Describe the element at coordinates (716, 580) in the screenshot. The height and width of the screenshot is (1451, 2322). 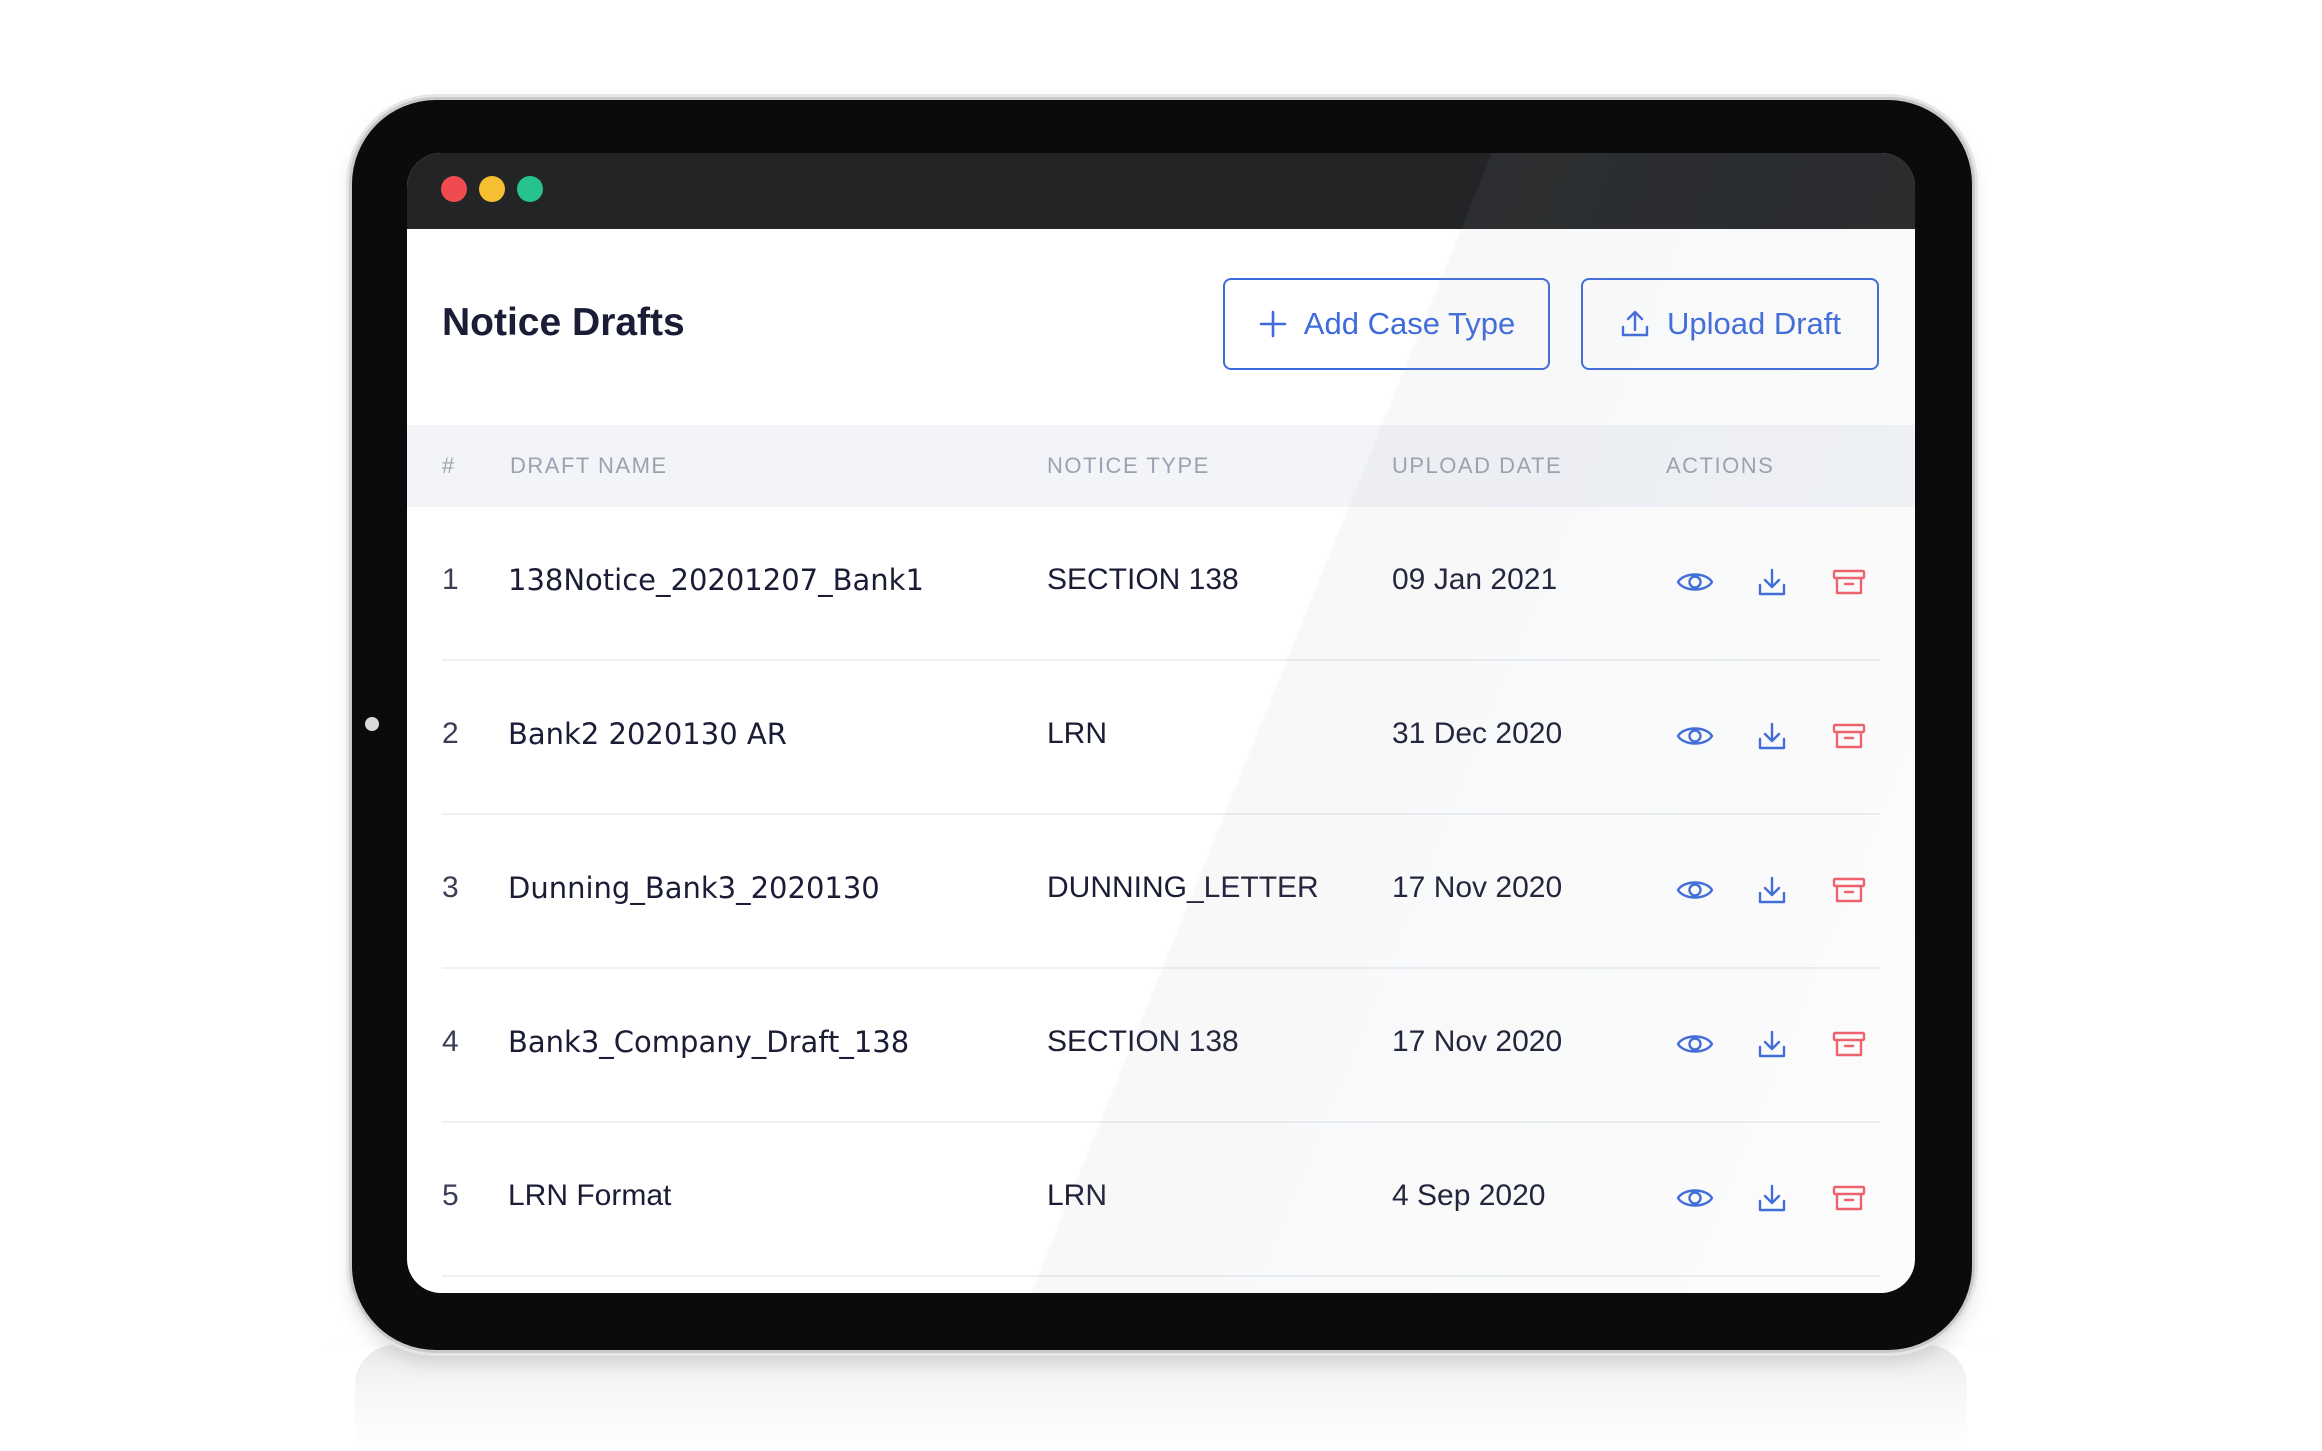
I see `draft-name: 138Notice_20201207_Bank1` at that location.